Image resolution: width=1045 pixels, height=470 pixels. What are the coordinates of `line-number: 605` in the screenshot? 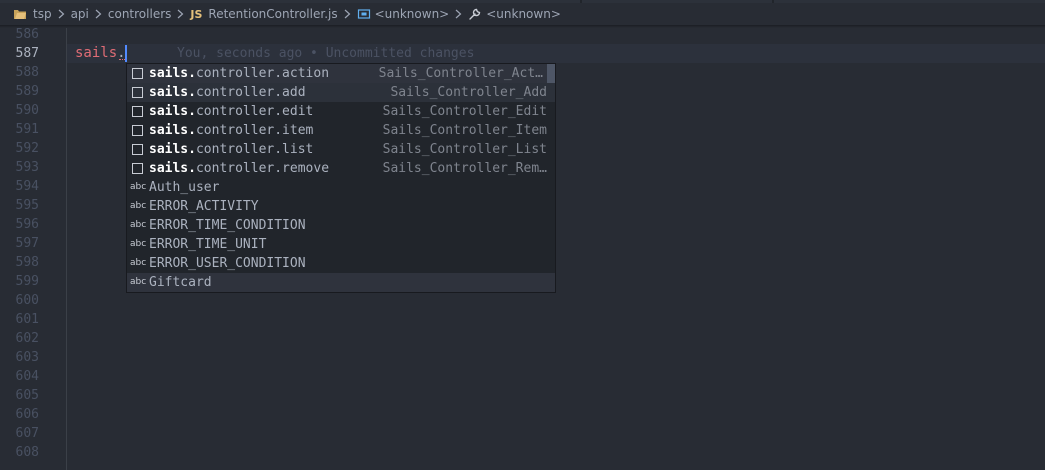 It's located at (27, 395).